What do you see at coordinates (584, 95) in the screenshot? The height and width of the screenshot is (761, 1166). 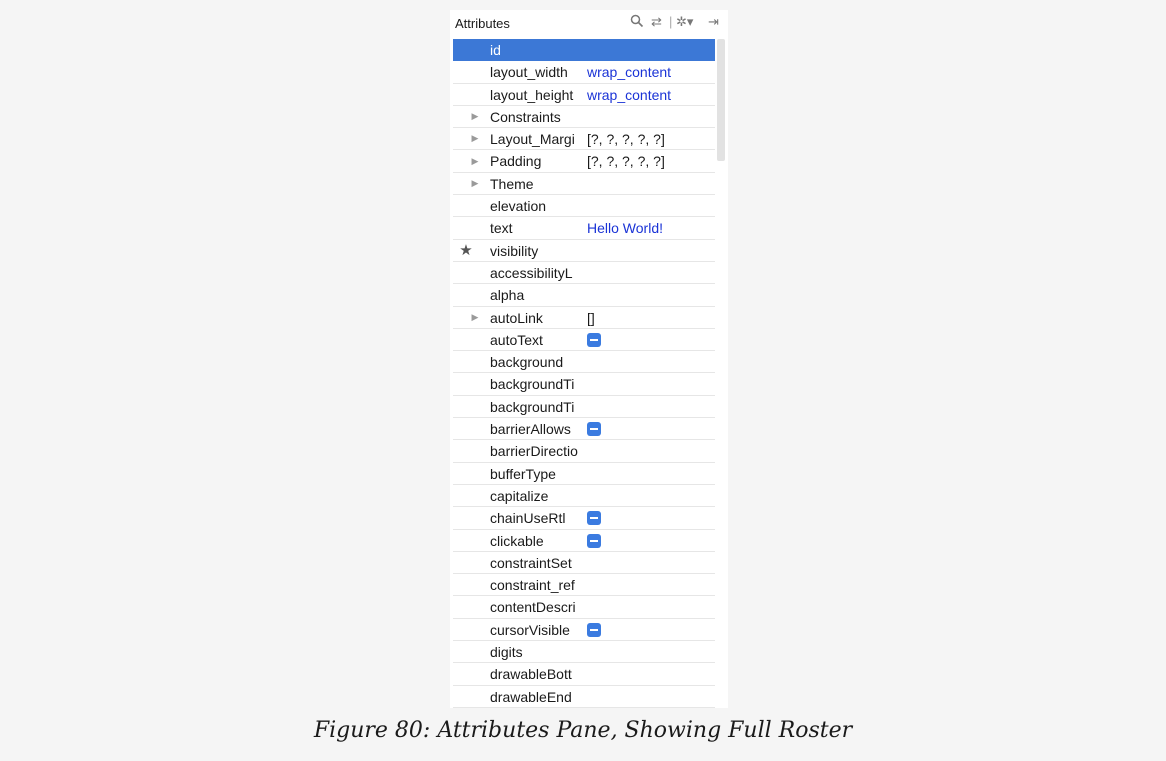 I see `attribute-row: layout_height wrap_content` at bounding box center [584, 95].